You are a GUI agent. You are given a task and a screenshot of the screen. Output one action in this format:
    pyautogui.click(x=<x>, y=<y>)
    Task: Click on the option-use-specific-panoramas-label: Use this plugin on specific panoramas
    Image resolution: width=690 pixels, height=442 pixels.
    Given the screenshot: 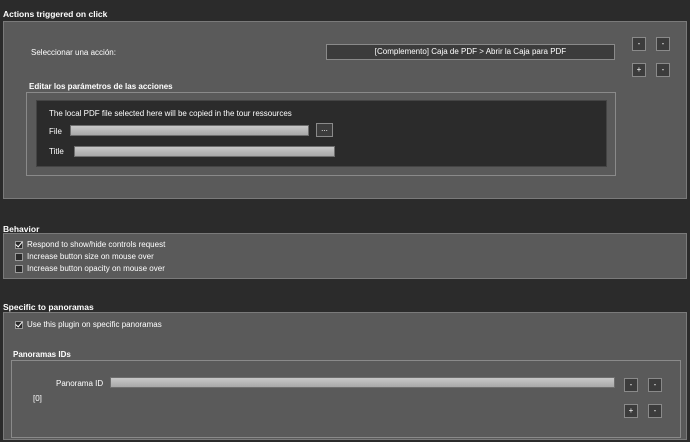 What is the action you would take?
    pyautogui.click(x=94, y=324)
    